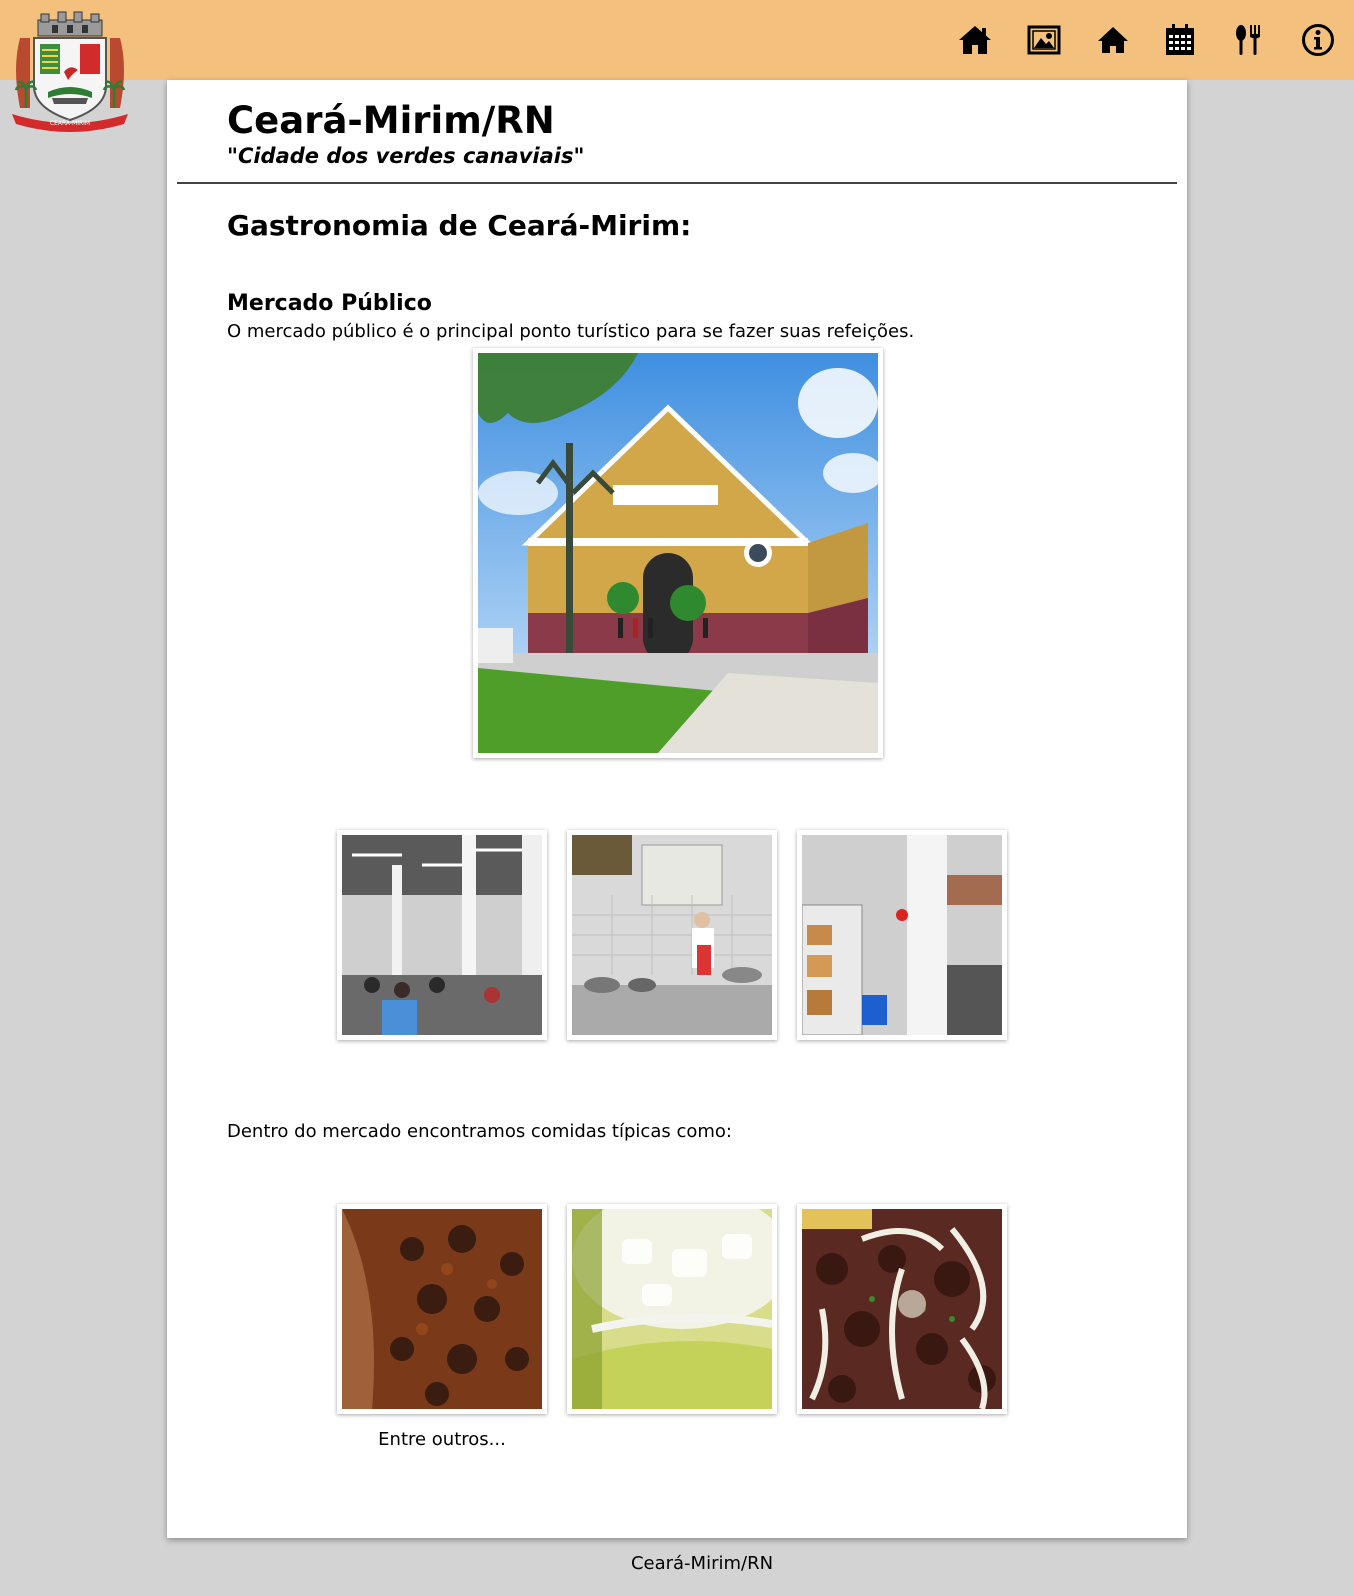 Image resolution: width=1354 pixels, height=1596 pixels. I want to click on restaurant-icon, so click(1248, 40).